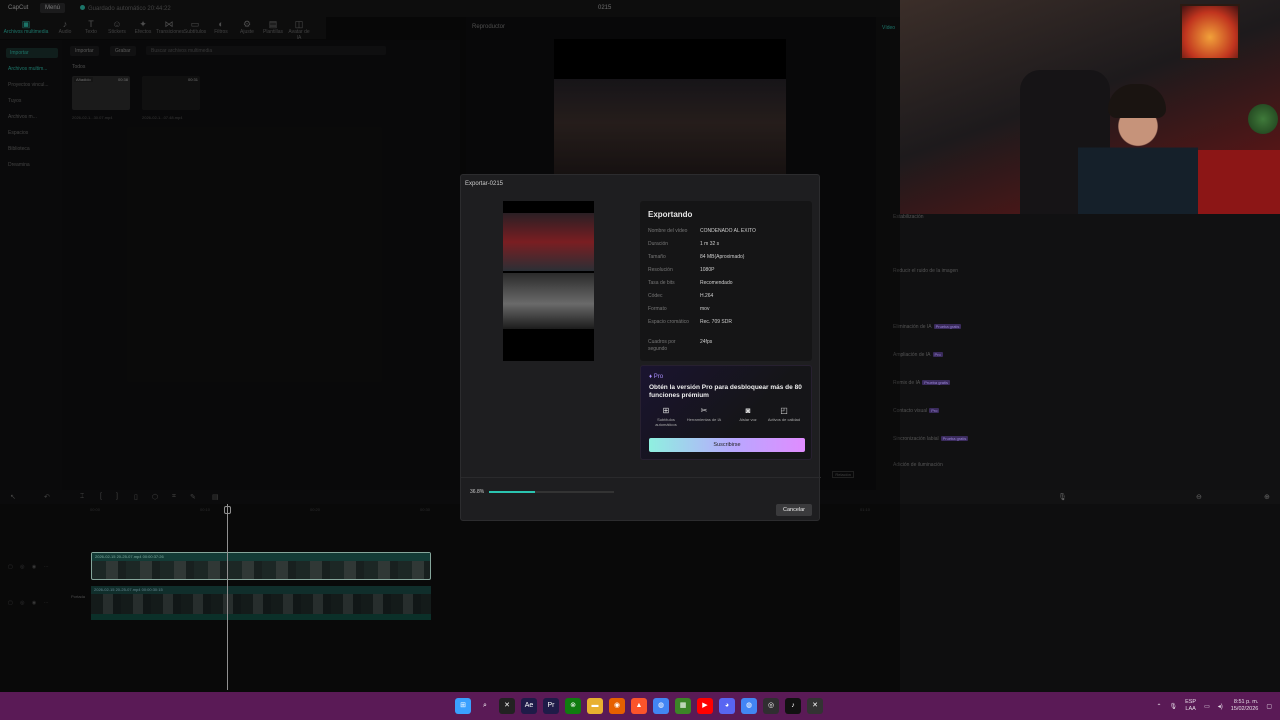  I want to click on field-value: H.264, so click(707, 296).